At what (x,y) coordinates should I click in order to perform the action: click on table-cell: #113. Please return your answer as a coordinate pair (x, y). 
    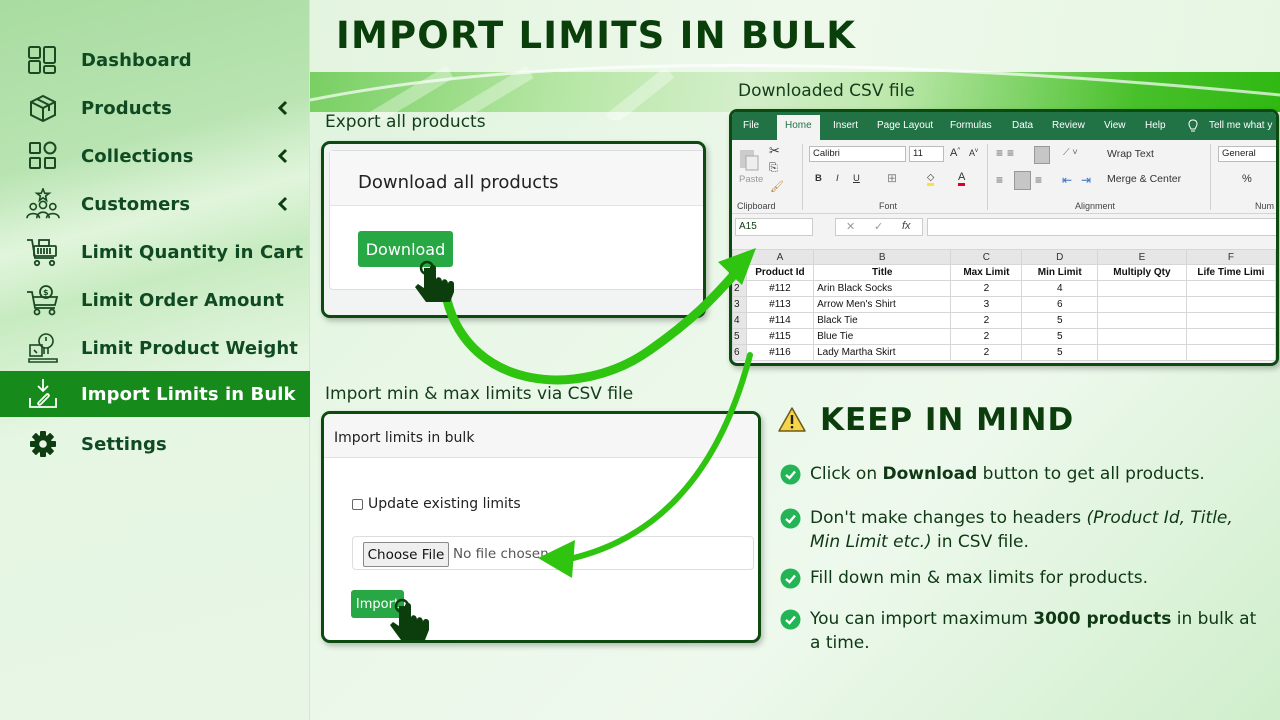
    Looking at the image, I should click on (780, 304).